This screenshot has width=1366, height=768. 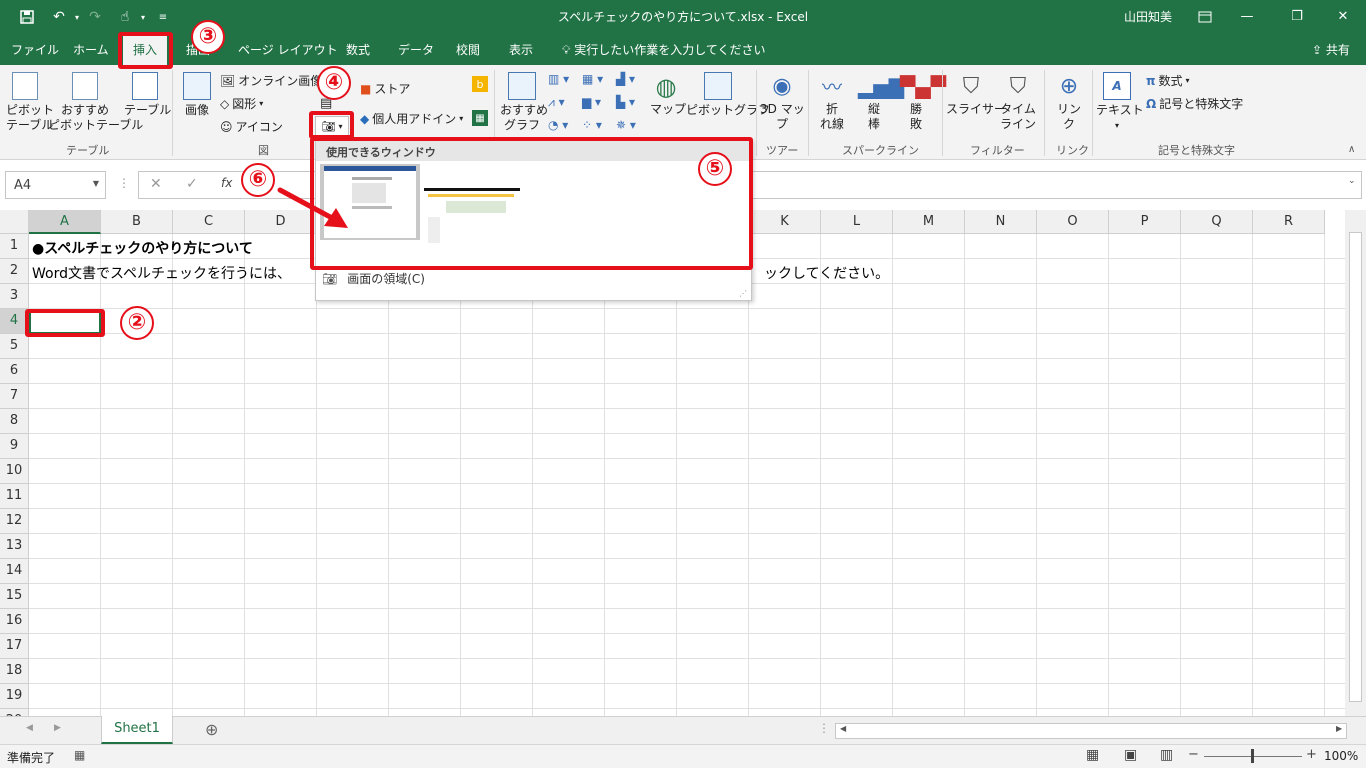 What do you see at coordinates (373, 278) in the screenshot?
I see `screen-clipping-item: 📷︎ 画面の領域(C)` at bounding box center [373, 278].